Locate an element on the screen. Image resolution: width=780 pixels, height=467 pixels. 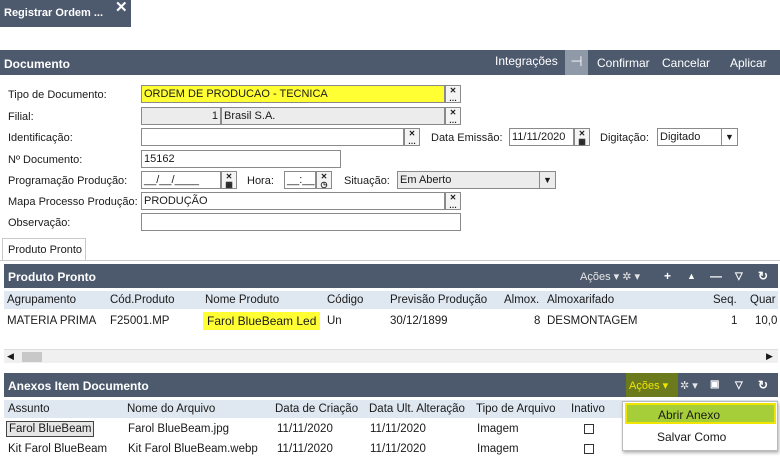
scroll-right-icon: ▶ is located at coordinates (769, 356).